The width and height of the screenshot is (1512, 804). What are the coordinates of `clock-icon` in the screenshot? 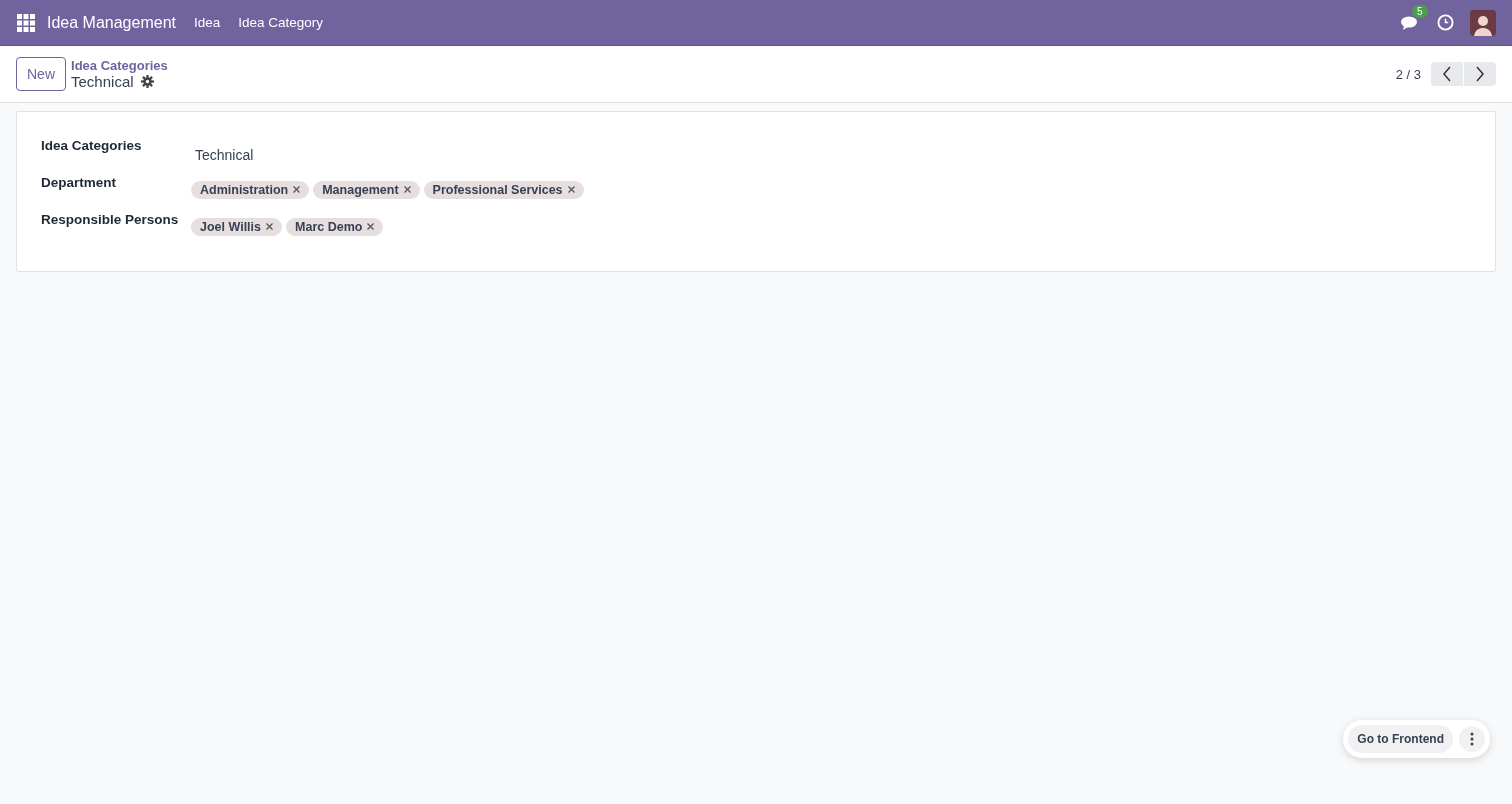 It's located at (1445, 22).